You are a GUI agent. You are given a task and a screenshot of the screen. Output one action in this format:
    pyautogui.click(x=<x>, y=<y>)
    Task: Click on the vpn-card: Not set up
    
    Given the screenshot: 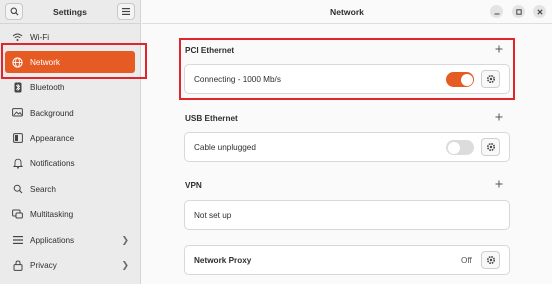 What is the action you would take?
    pyautogui.click(x=347, y=215)
    